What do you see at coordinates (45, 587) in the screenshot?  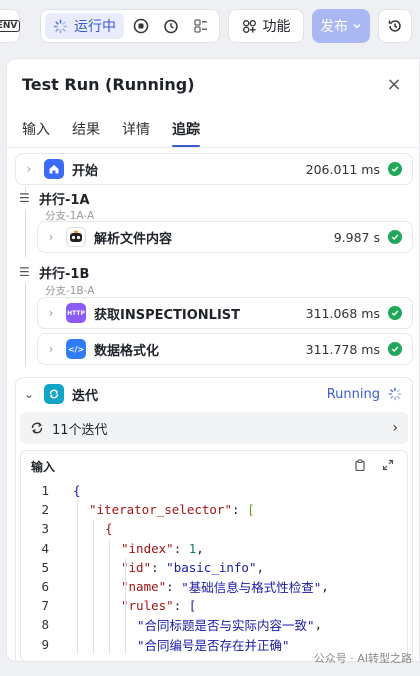 I see `line-number: 6` at bounding box center [45, 587].